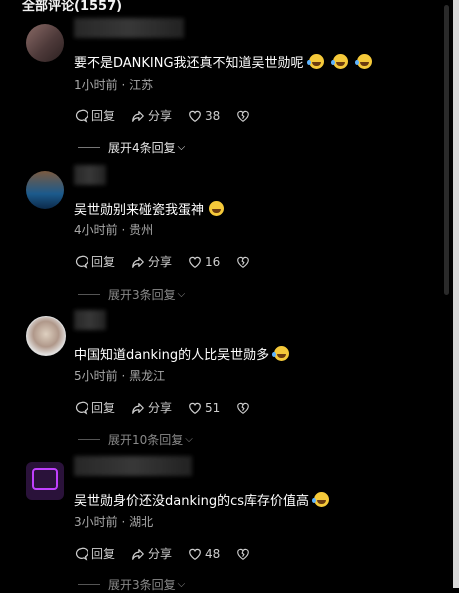 The height and width of the screenshot is (593, 459). I want to click on expand-replies: 展开4条回复 ⌵, so click(131, 147).